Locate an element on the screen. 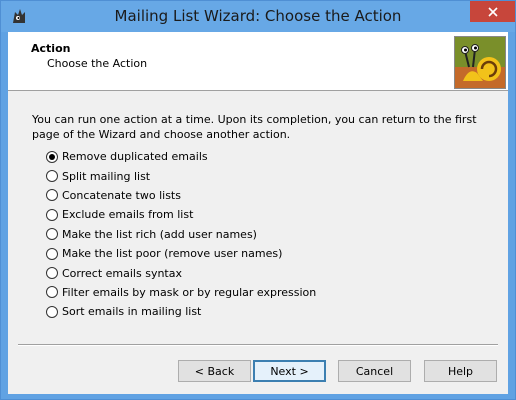  option-remove-duplicates: Remove duplicated emails is located at coordinates (246, 156).